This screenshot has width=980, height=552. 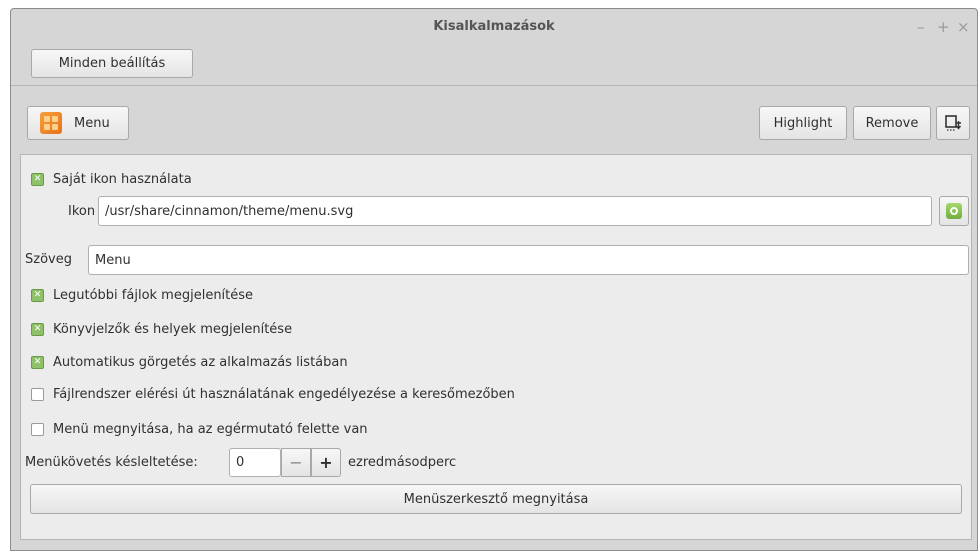 I want to click on toolbar-divider, so click(x=494, y=85).